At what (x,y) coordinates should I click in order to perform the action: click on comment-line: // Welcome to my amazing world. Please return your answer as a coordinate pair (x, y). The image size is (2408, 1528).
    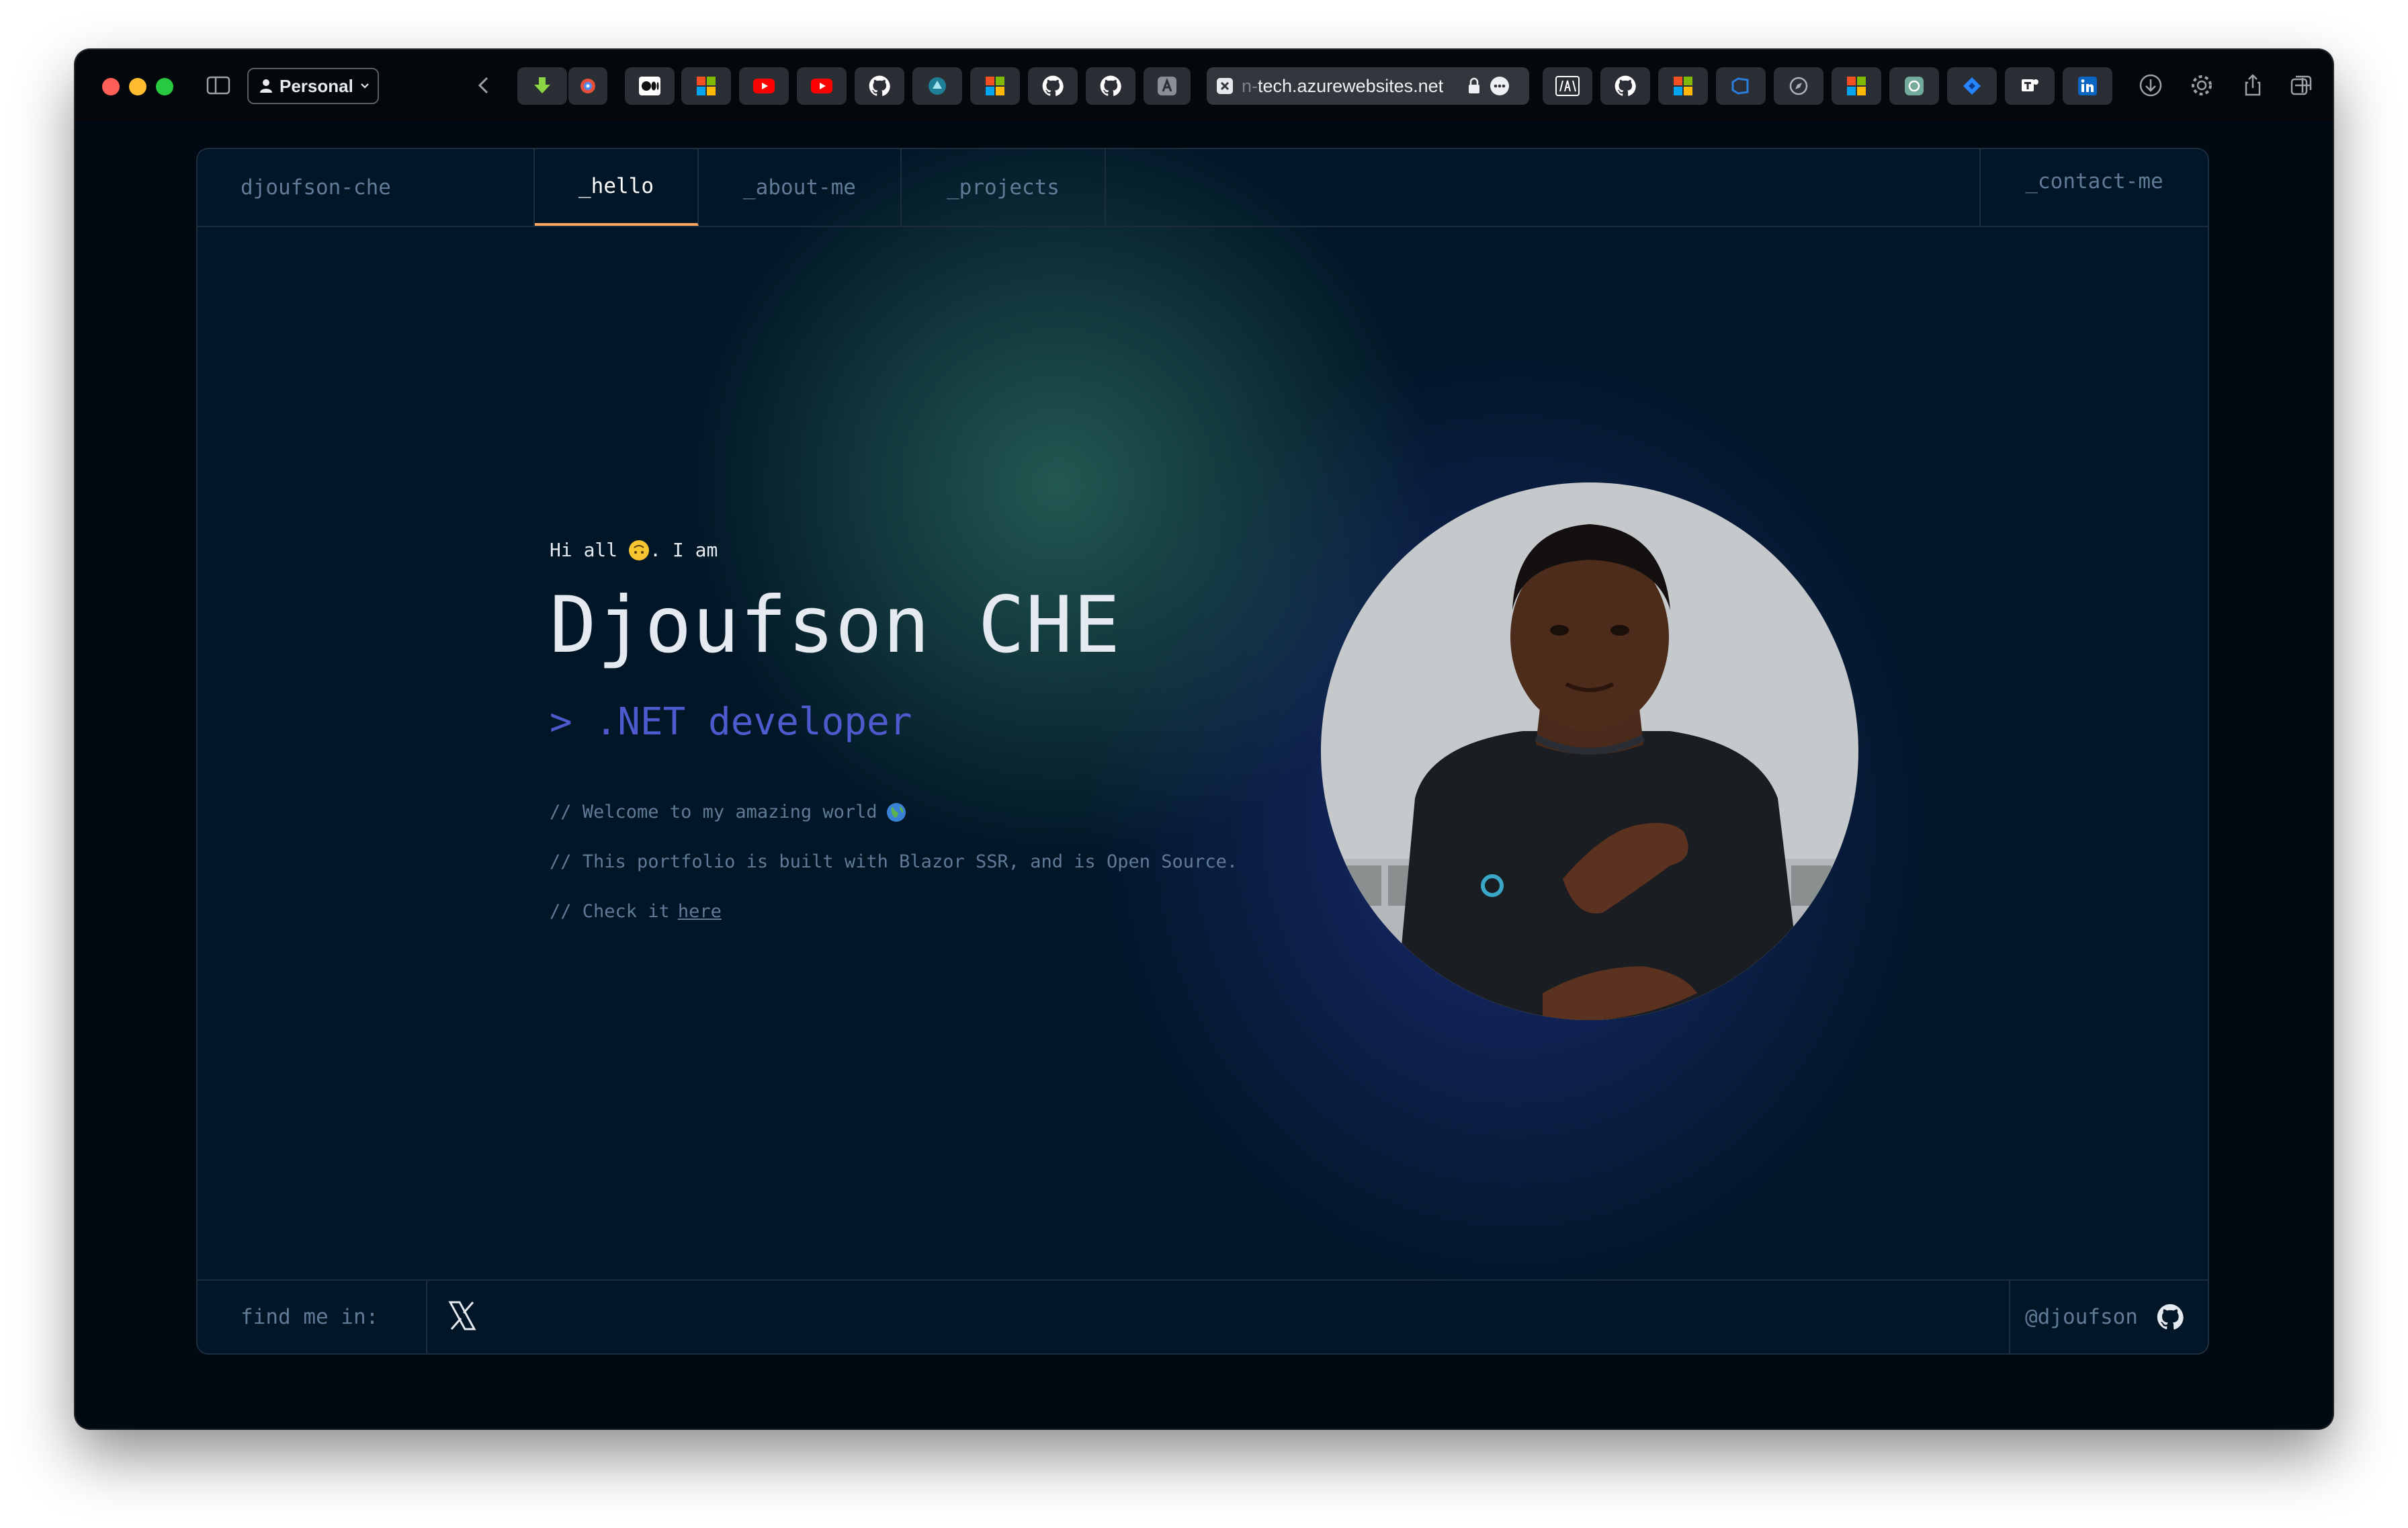
    Looking at the image, I should click on (919, 827).